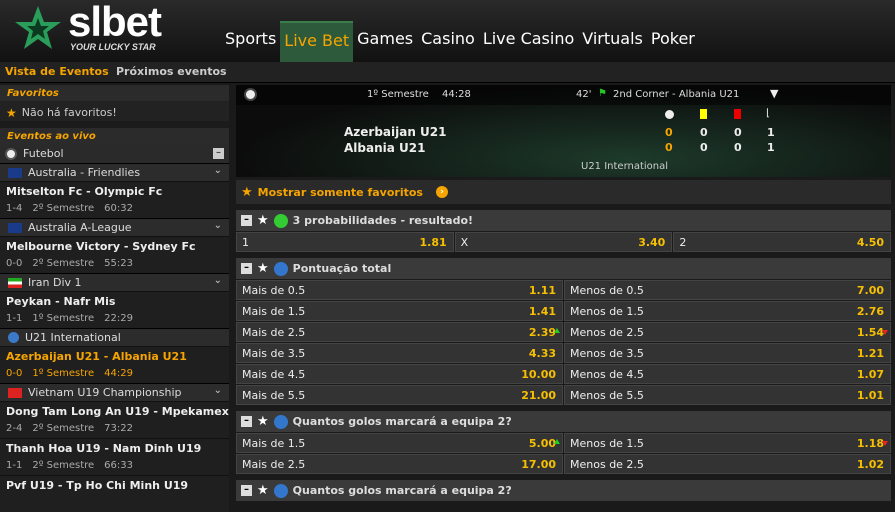 The height and width of the screenshot is (512, 895). What do you see at coordinates (607, 395) in the screenshot?
I see `odd-label: Menos de 5.5` at bounding box center [607, 395].